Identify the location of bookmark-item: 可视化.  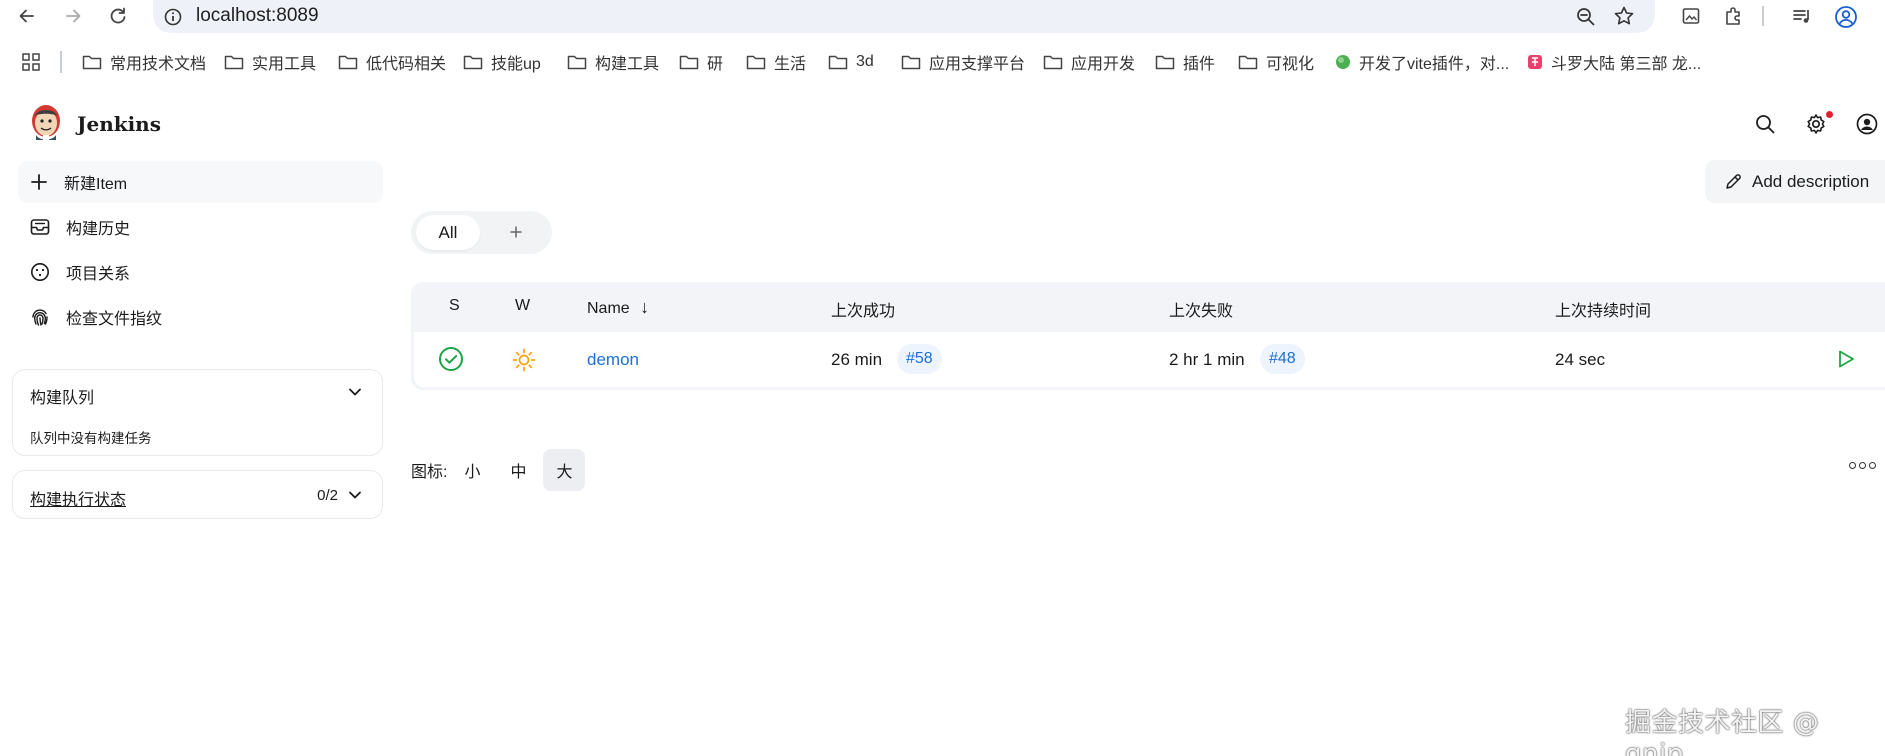
(1276, 62).